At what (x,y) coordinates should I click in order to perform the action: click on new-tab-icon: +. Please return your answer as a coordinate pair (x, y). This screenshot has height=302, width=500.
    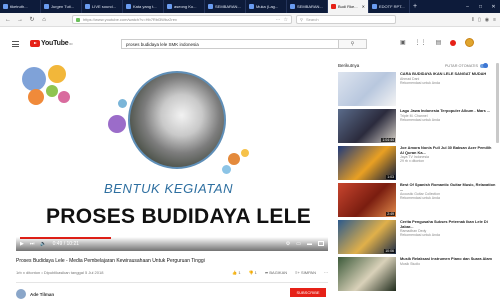
    Looking at the image, I should click on (415, 6).